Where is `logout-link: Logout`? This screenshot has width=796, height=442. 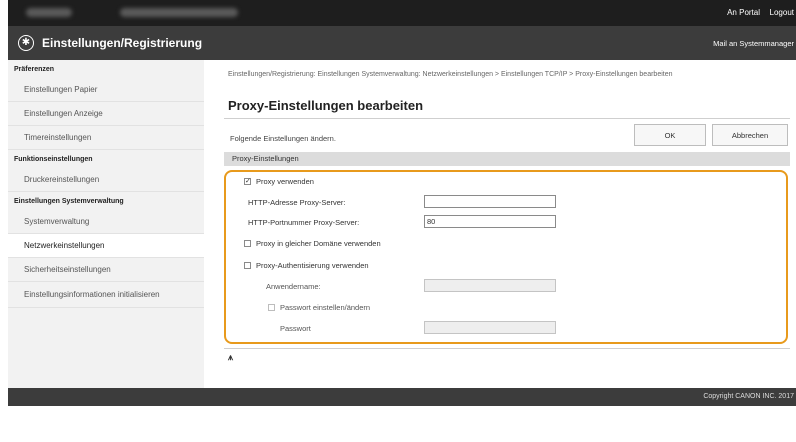
logout-link: Logout is located at coordinates (782, 12).